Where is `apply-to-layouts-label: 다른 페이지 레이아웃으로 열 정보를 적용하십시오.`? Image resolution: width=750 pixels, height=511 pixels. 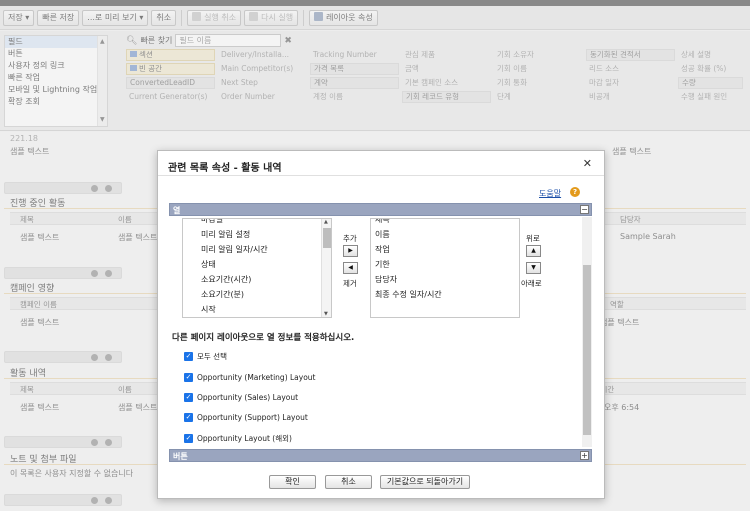
apply-to-layouts-label: 다른 페이지 레이아웃으로 열 정보를 적용하십시오. is located at coordinates (263, 338).